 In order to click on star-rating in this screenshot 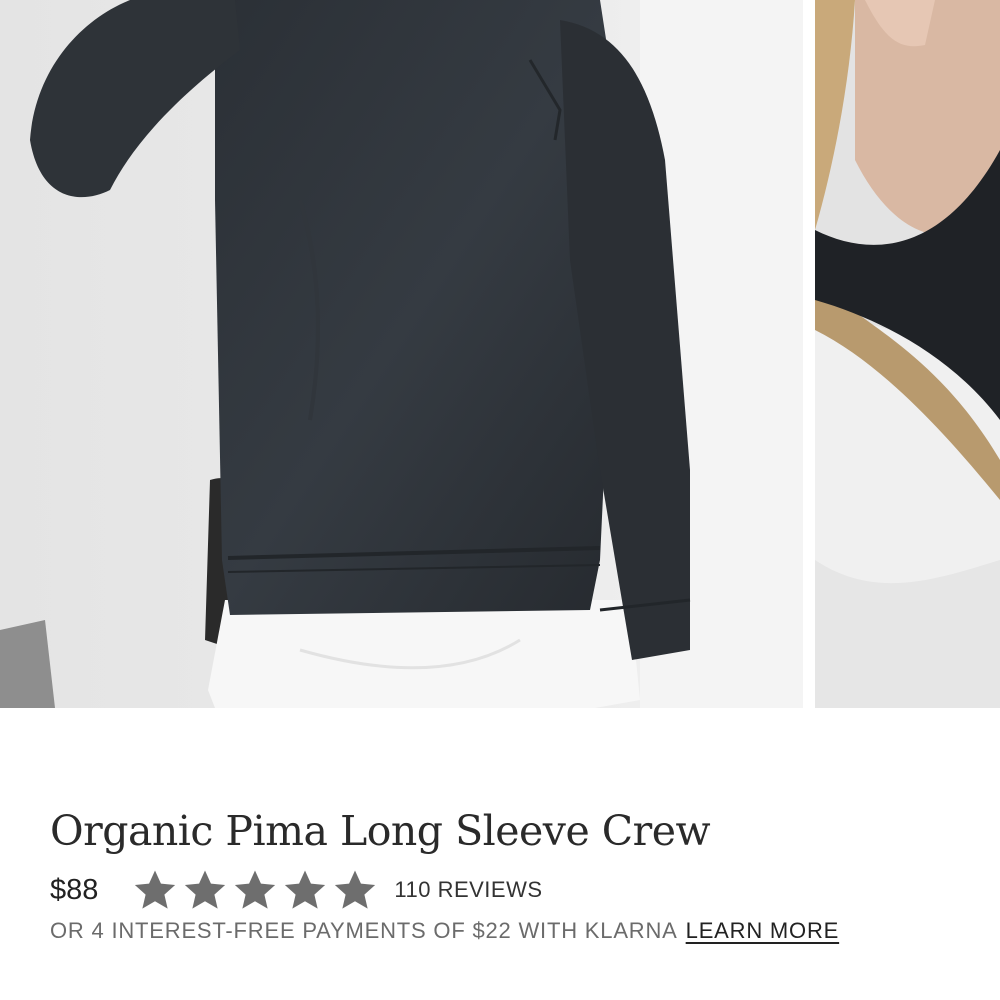, I will do `click(255, 890)`.